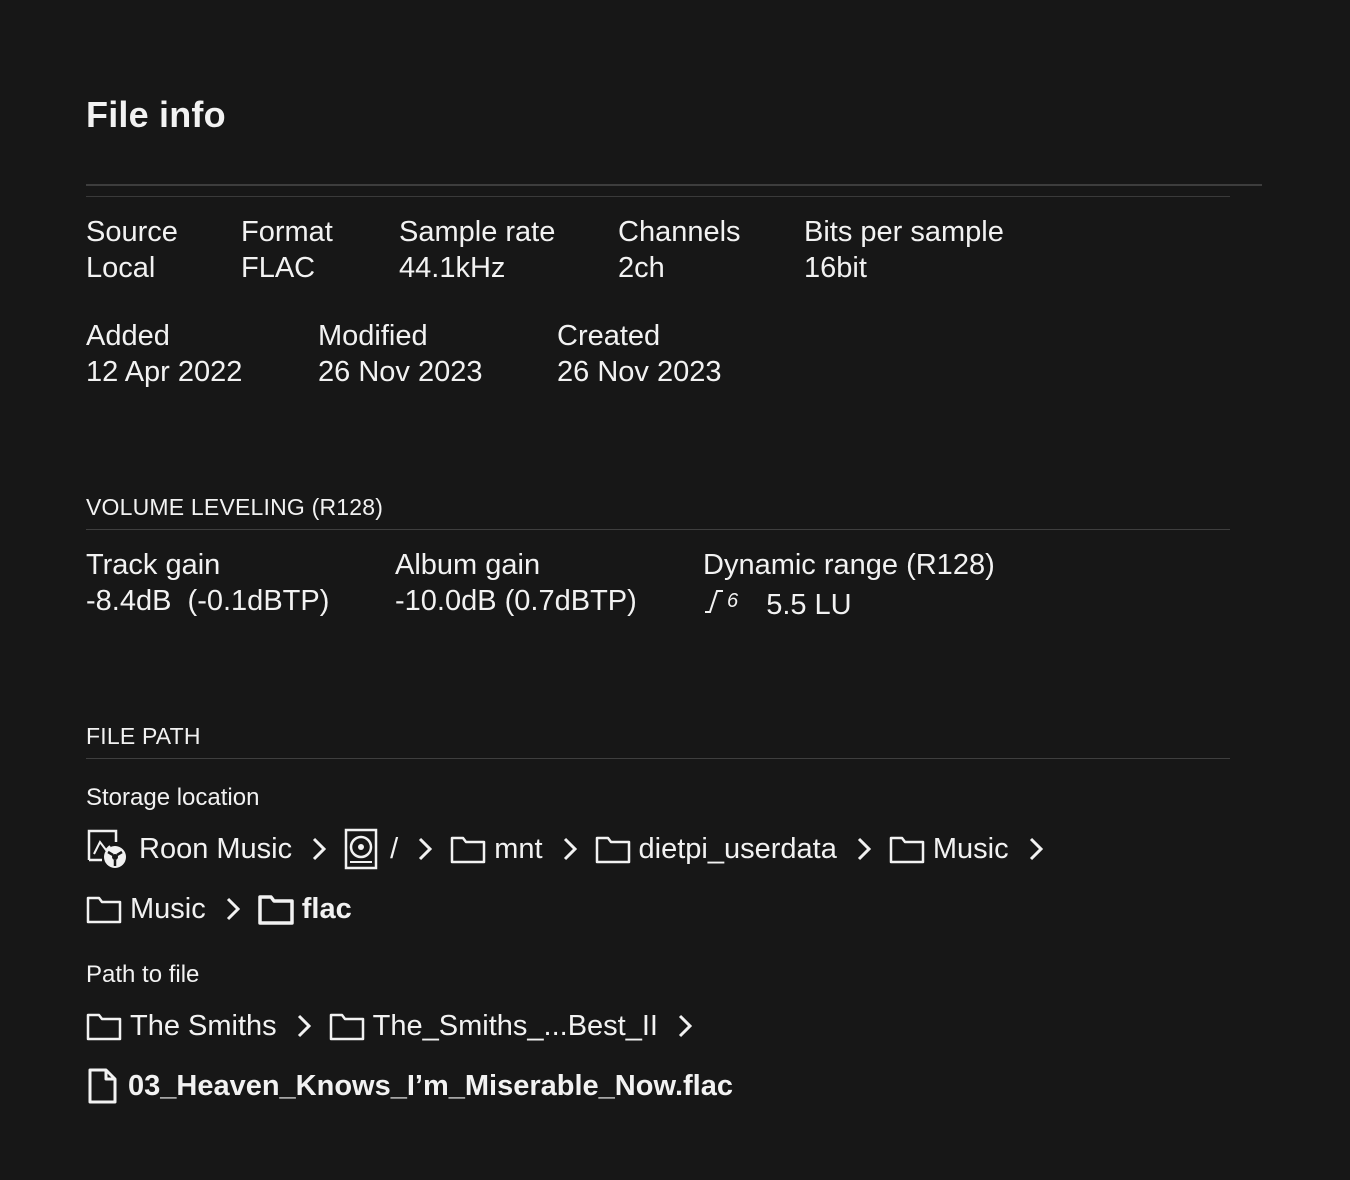 This screenshot has width=1350, height=1180. I want to click on file-row: 03_Heaven_Knows_I’m_Miserable_Now.flac, so click(409, 1086).